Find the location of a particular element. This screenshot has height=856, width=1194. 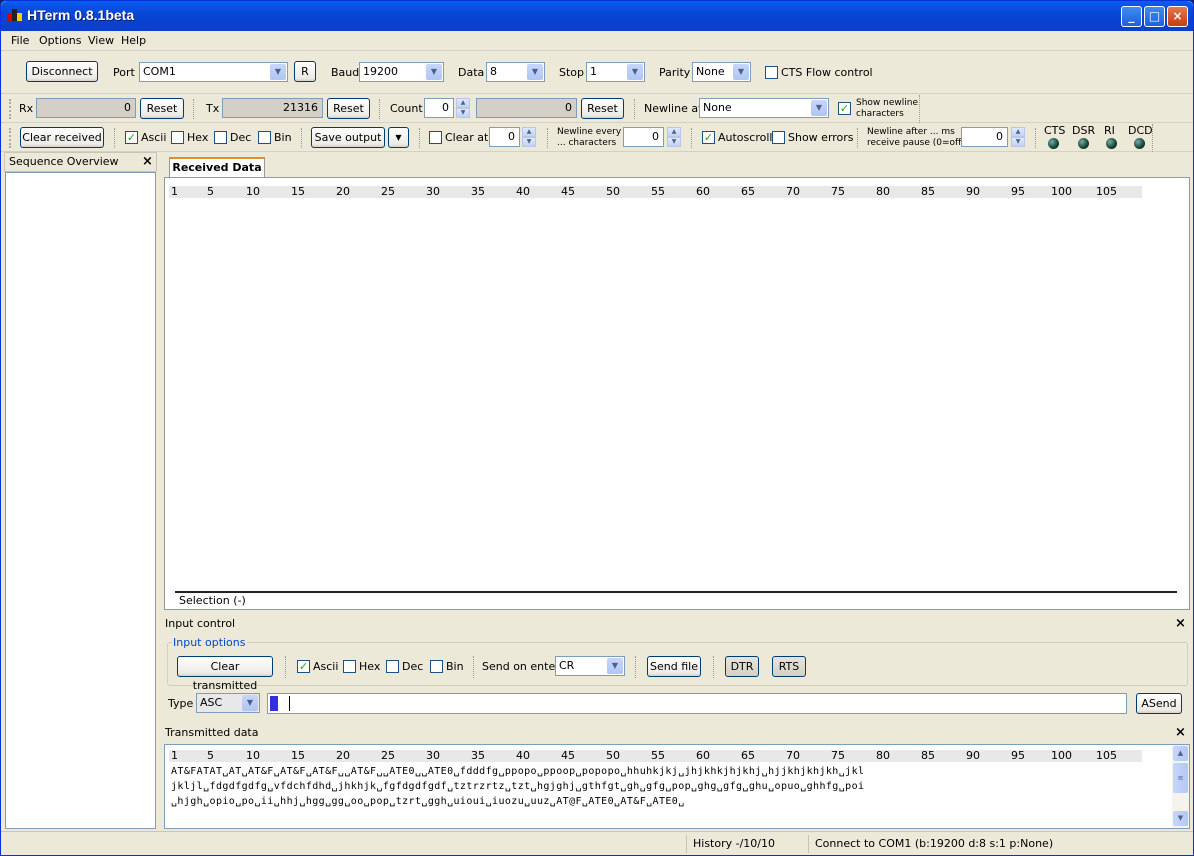

data-bits-label: Data is located at coordinates (471, 72).